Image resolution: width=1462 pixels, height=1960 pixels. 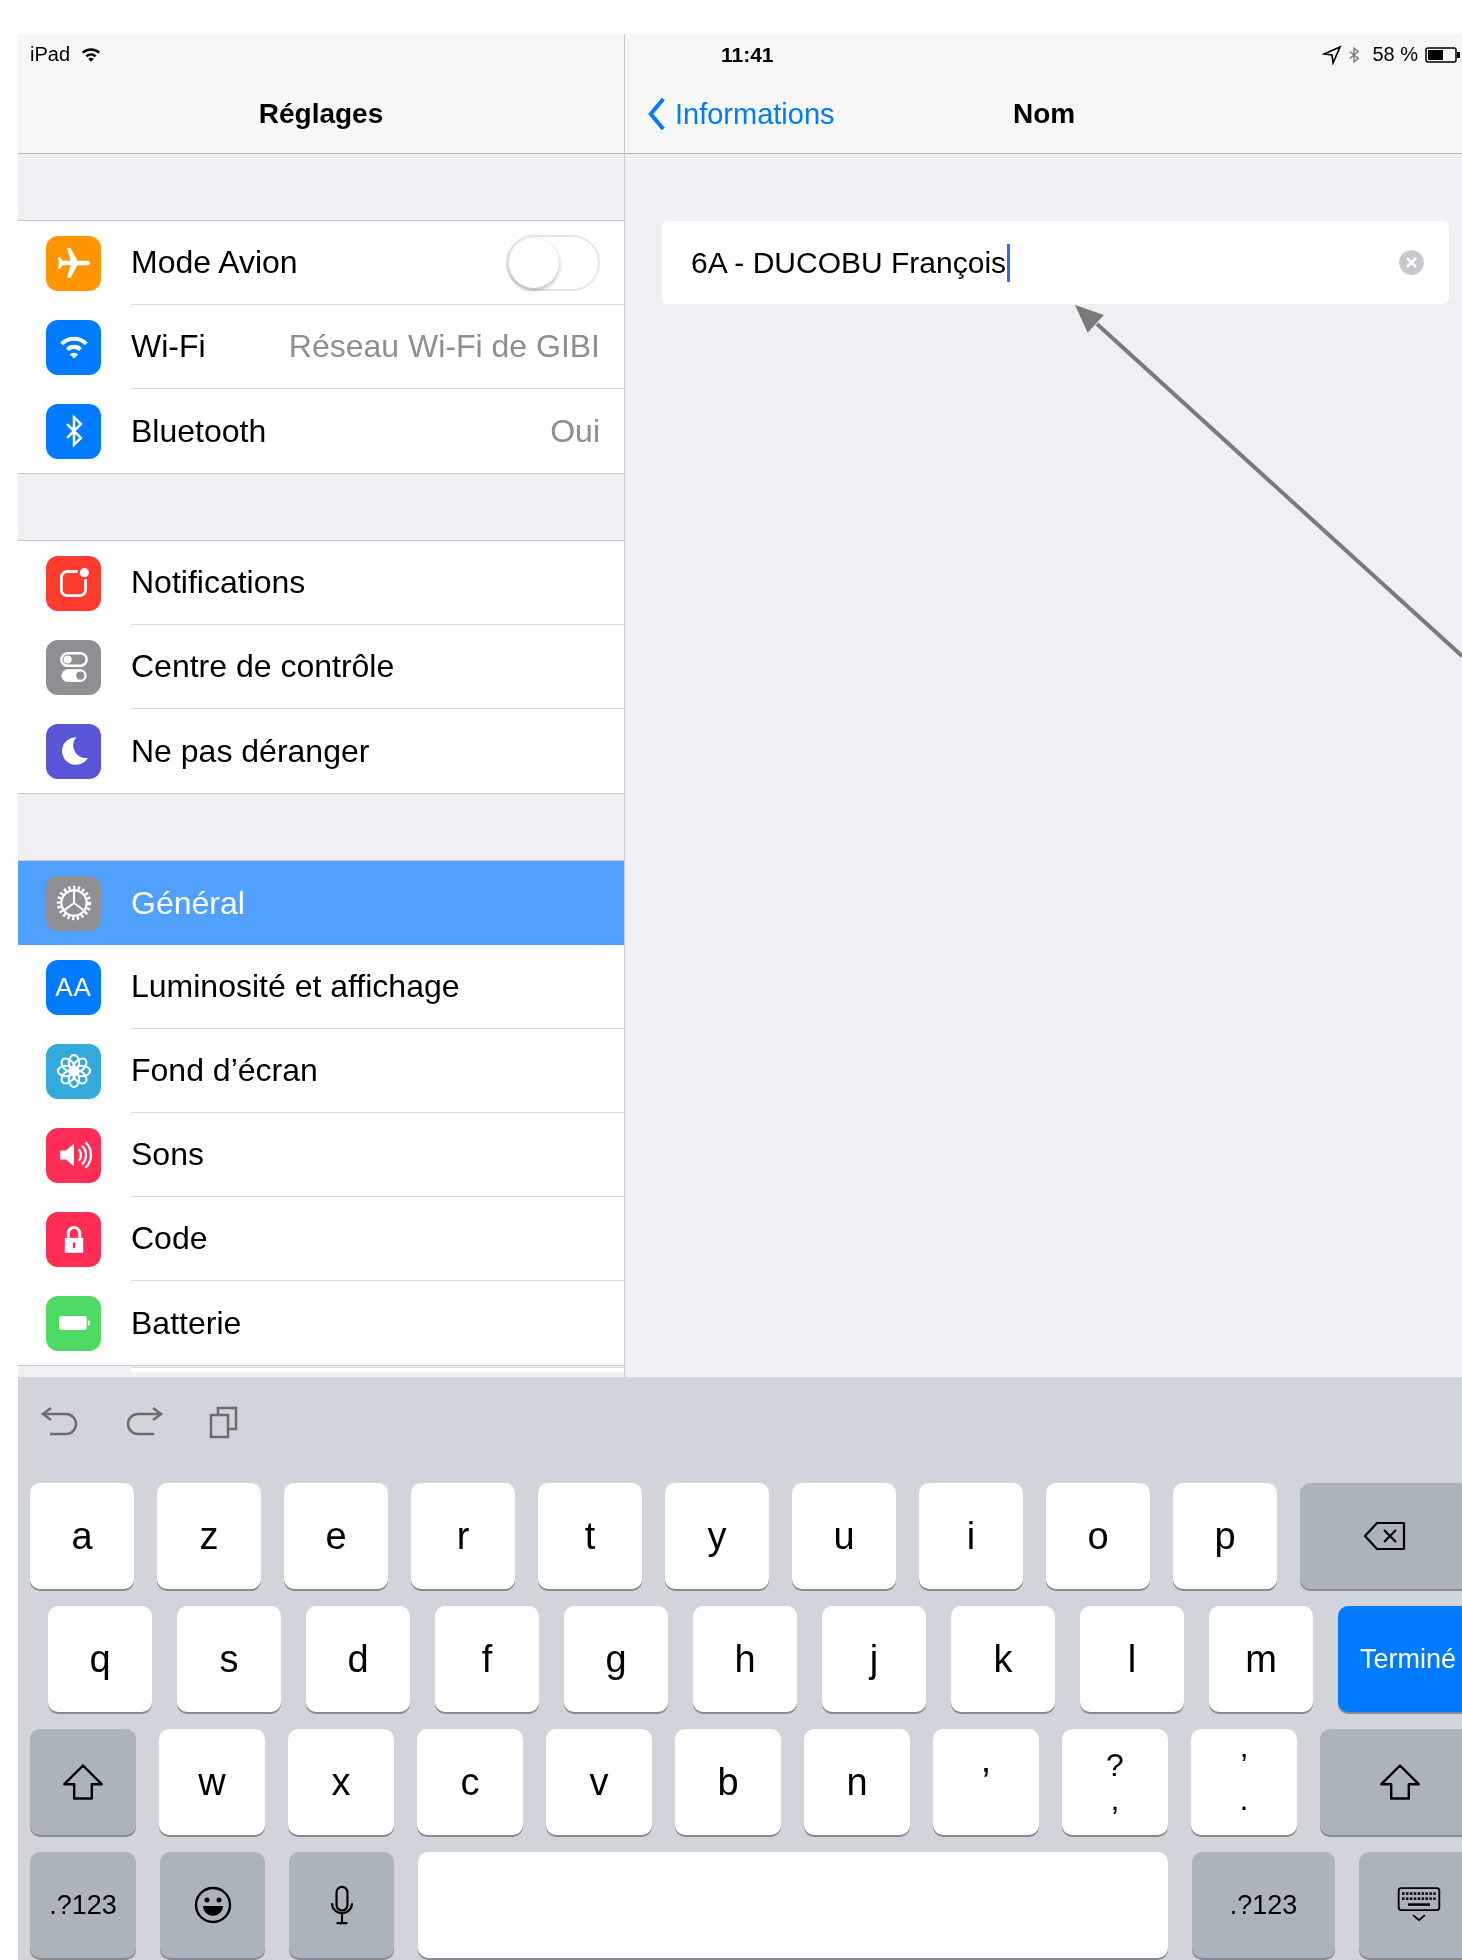 I want to click on key: ’ ., so click(x=1244, y=1782).